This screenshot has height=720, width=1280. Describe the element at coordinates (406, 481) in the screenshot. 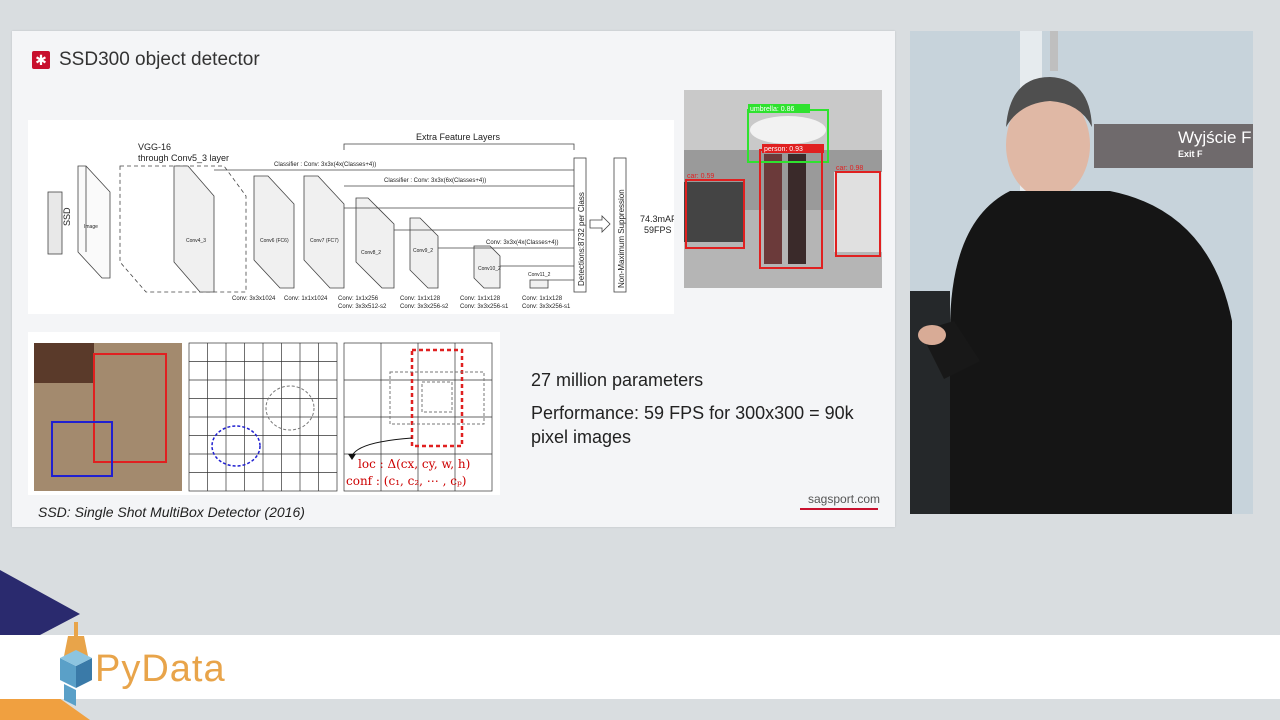

I see `conf-label: conf : (c₁, c₂, ⋯ , cₚ)` at that location.